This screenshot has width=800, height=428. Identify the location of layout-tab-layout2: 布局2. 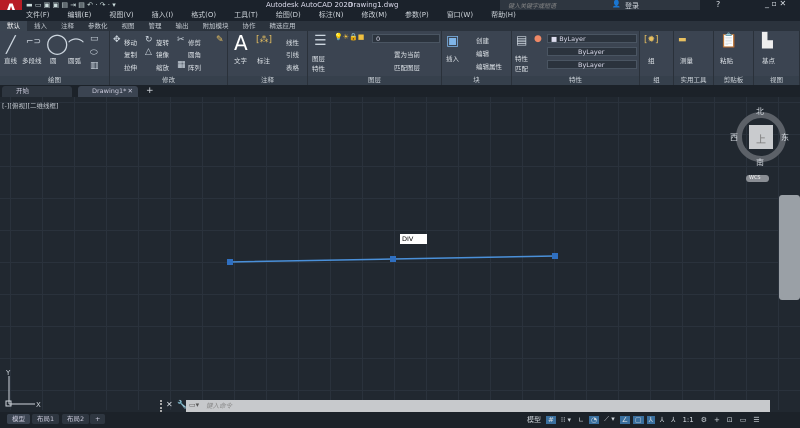
(76, 419).